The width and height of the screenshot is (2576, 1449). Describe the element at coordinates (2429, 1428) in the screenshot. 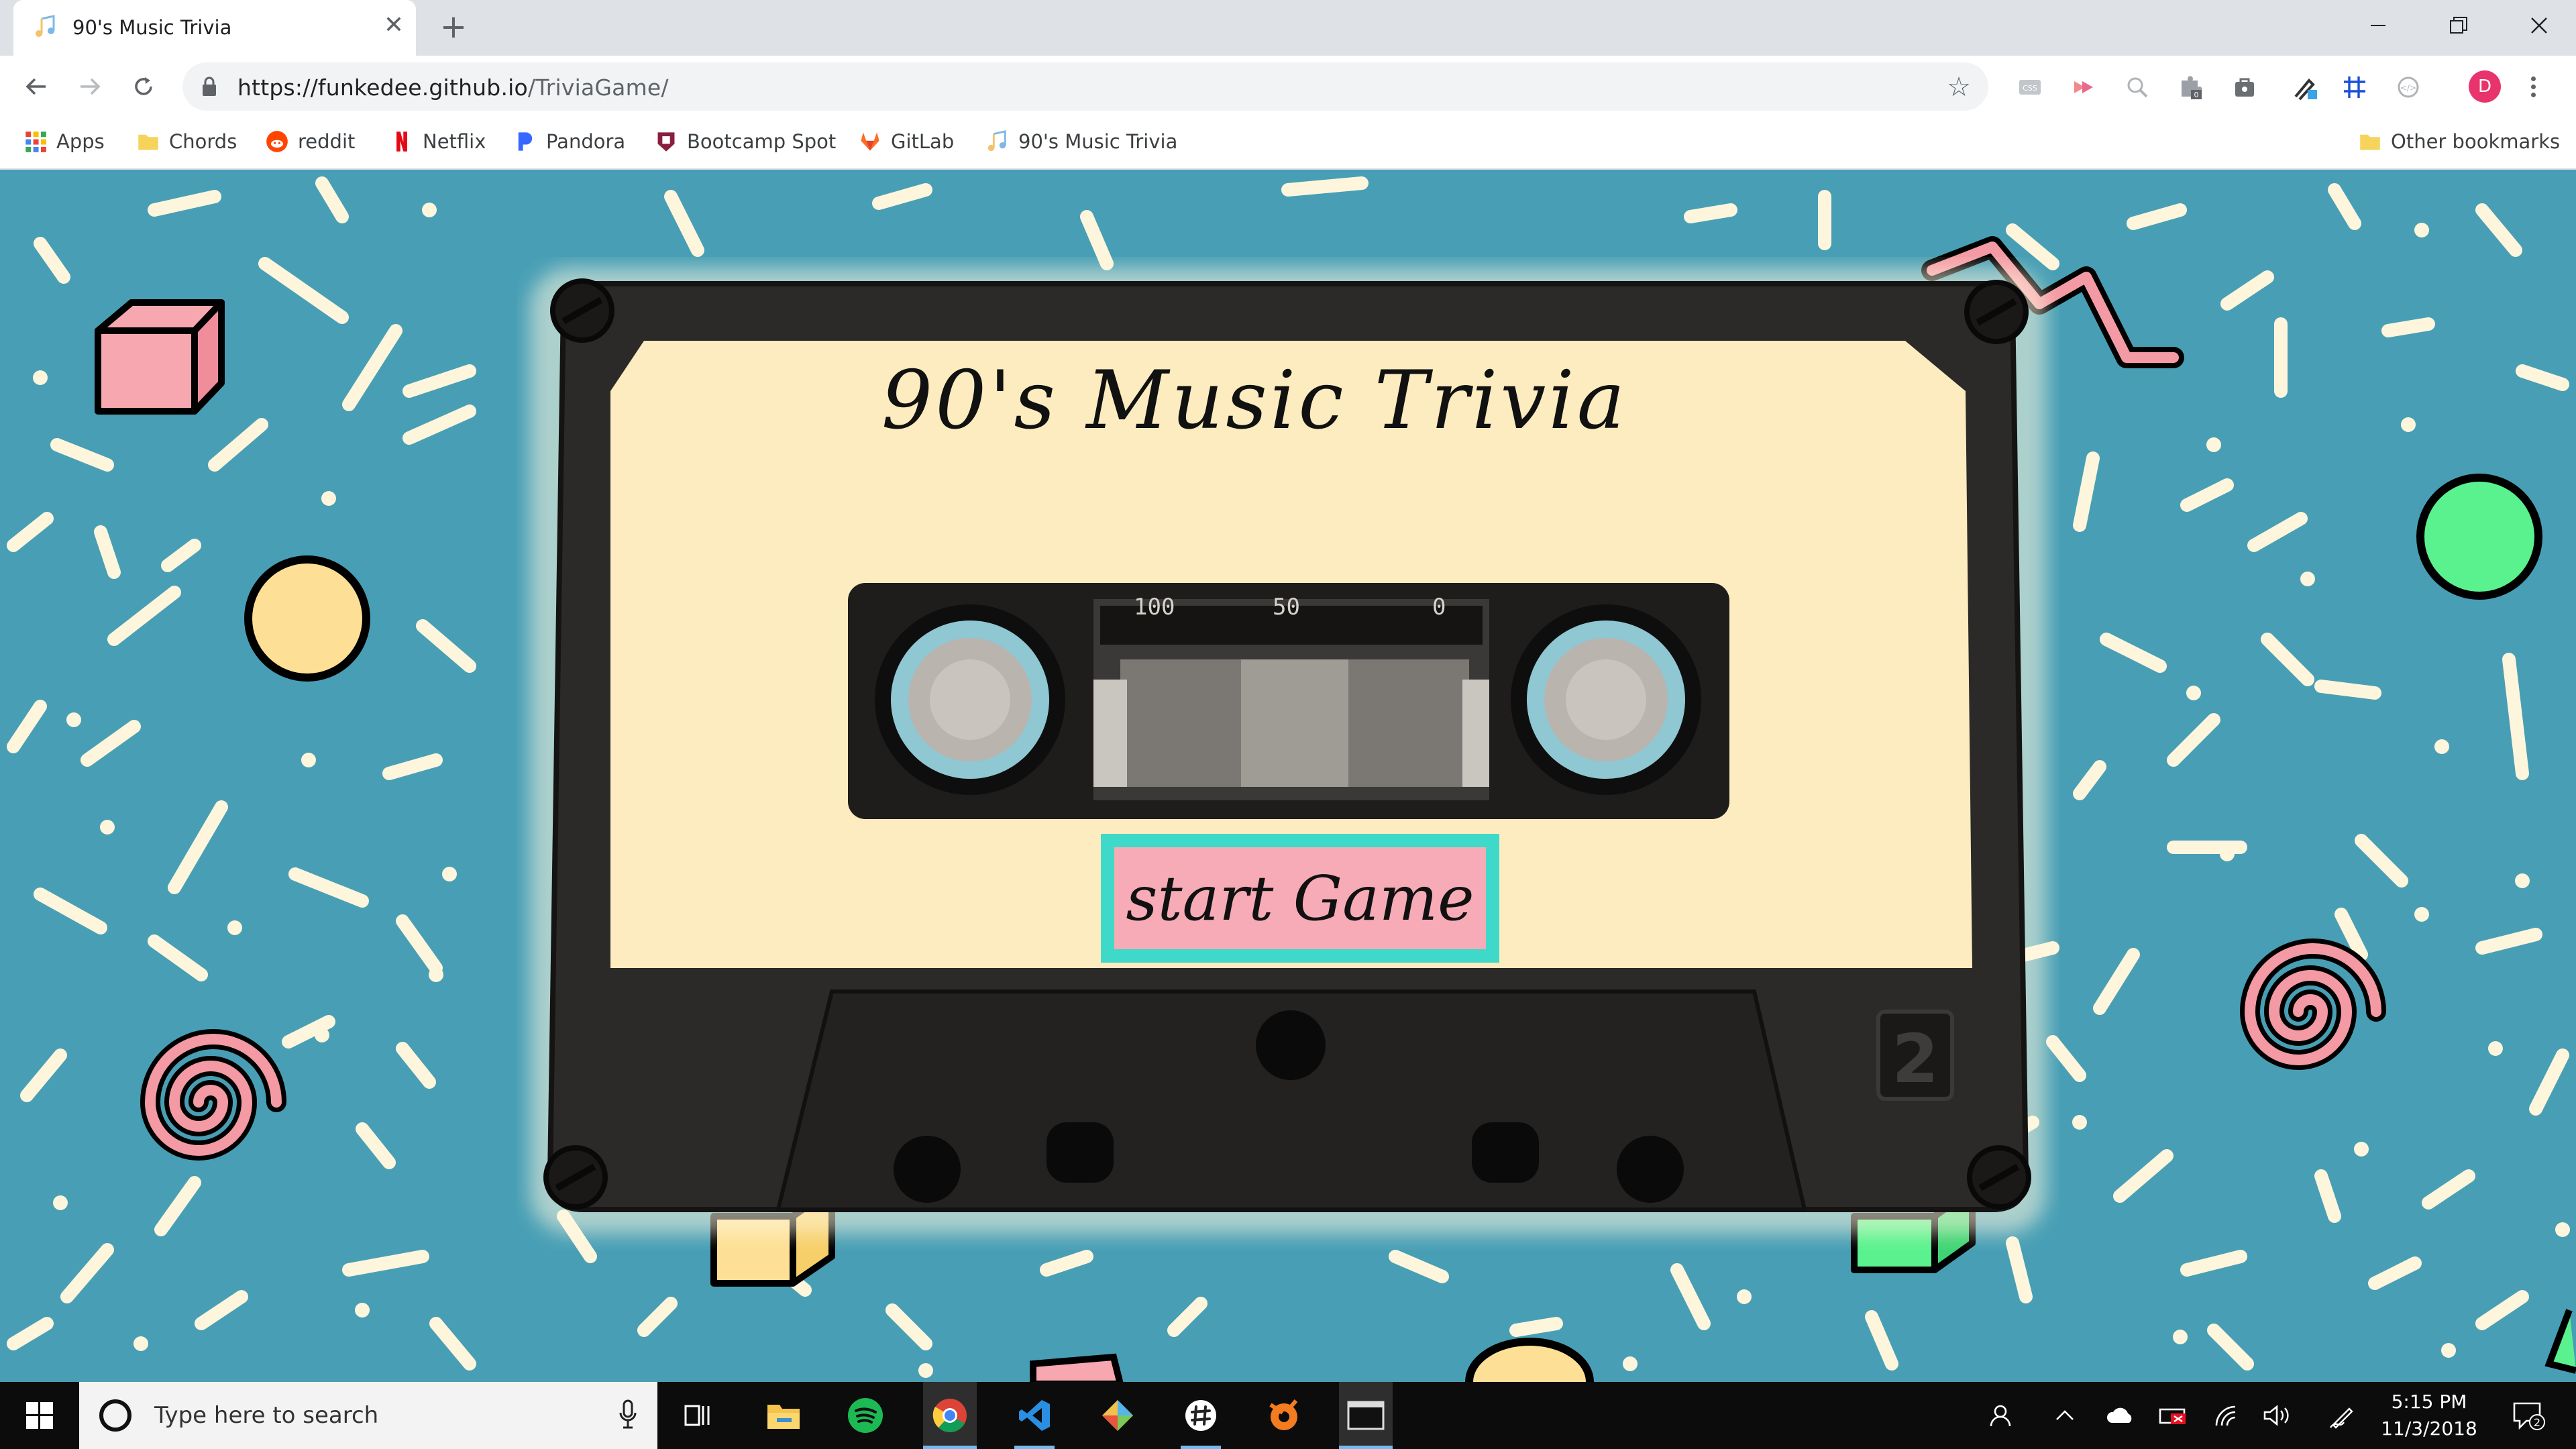

I see `clock-date: 11/3/2018` at that location.